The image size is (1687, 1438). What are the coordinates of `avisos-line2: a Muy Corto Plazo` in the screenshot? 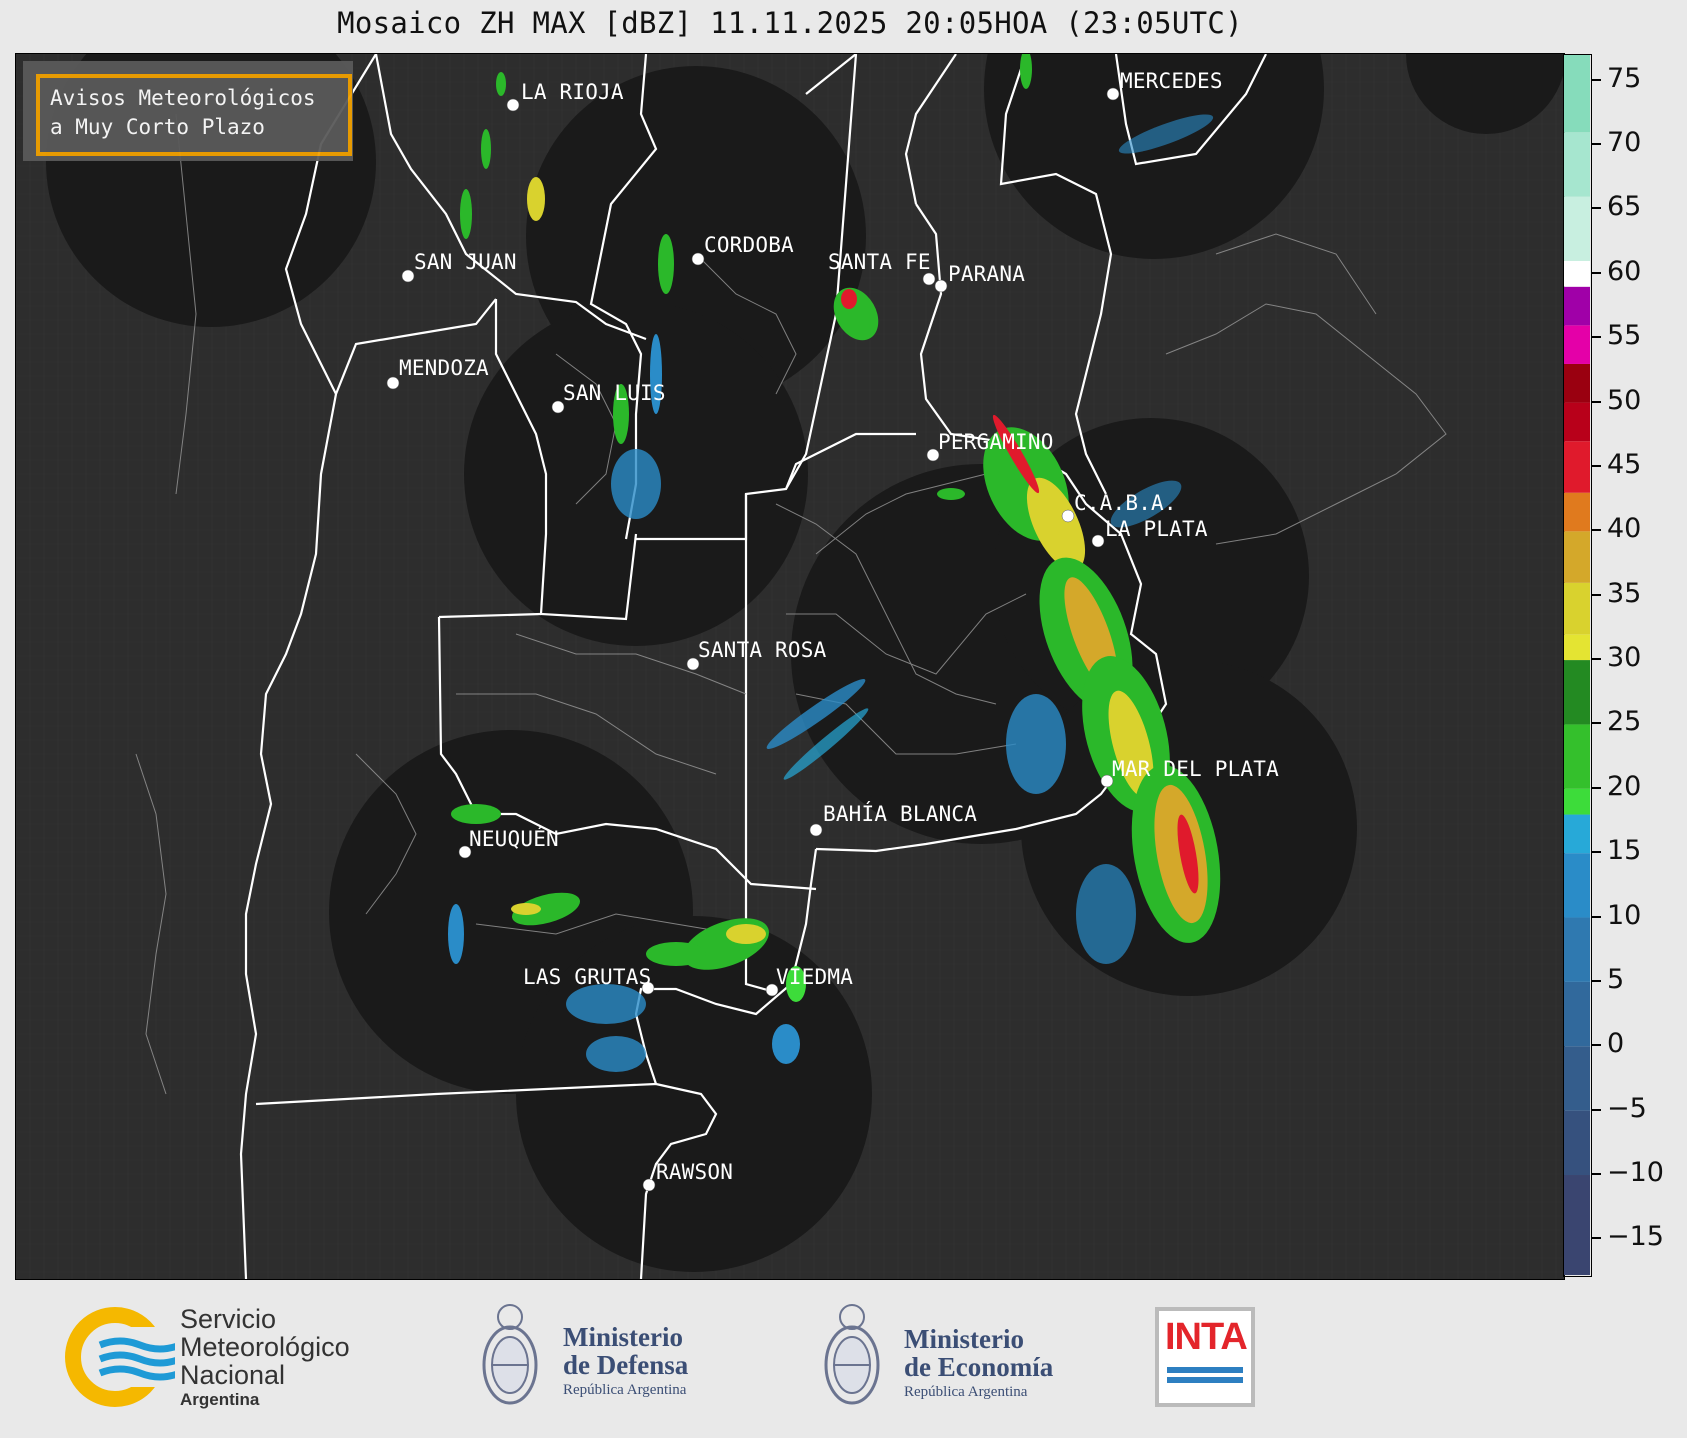 It's located at (157, 127).